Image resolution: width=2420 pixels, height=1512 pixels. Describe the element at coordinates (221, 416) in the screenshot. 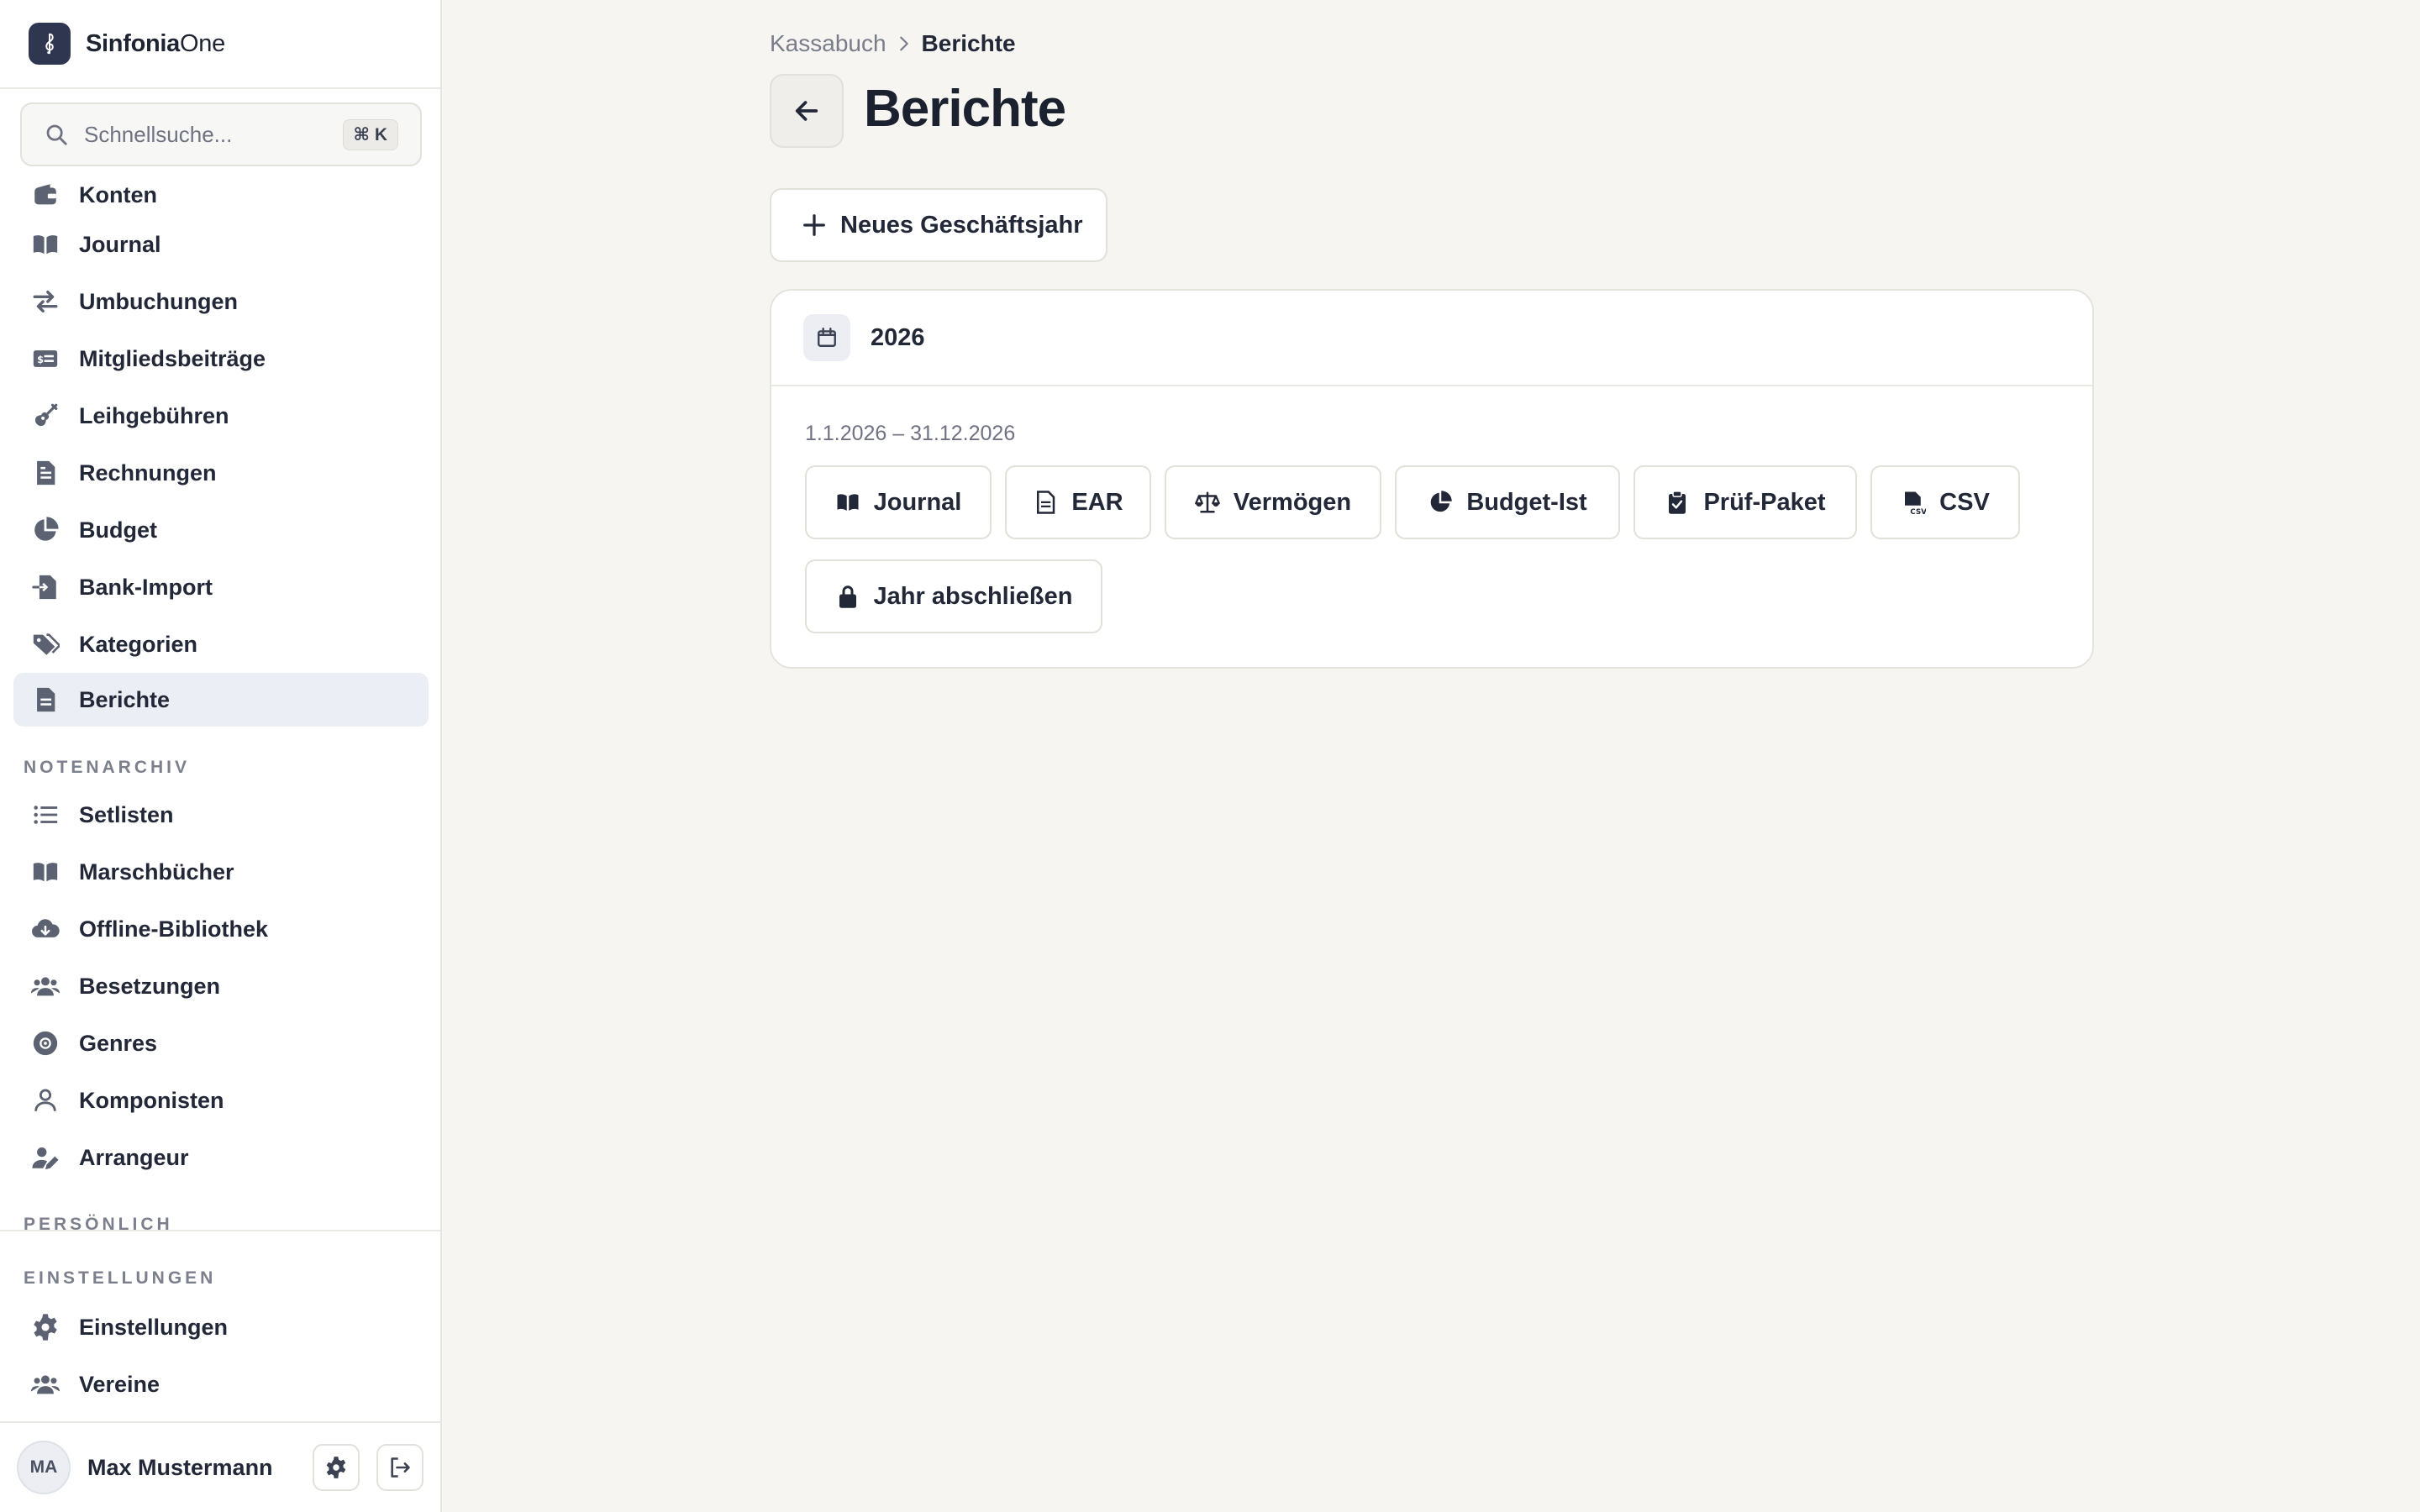

I see `sidebar-item-leihgebuehren: Leihgebühren` at that location.